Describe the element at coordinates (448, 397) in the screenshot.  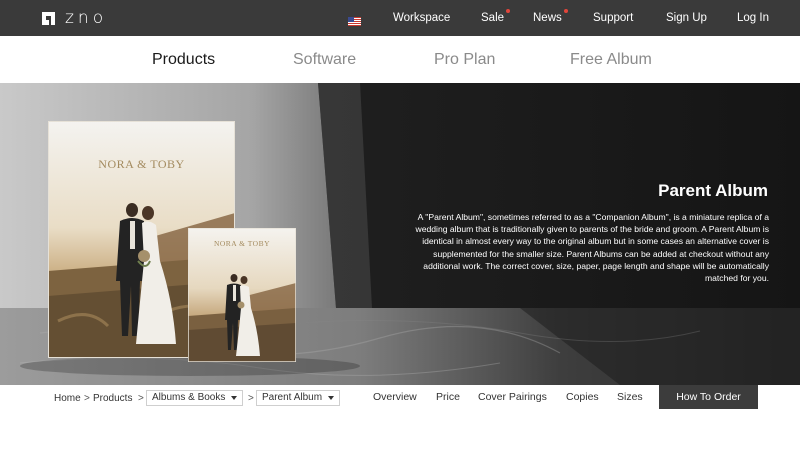
I see `anchor-price: Price` at that location.